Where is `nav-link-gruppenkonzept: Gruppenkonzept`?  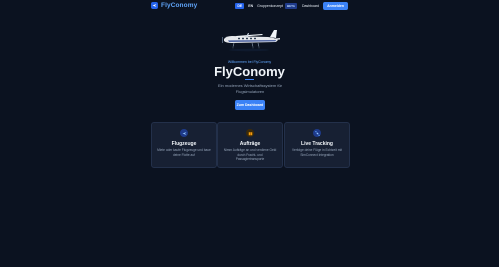 nav-link-gruppenkonzept: Gruppenkonzept is located at coordinates (270, 6).